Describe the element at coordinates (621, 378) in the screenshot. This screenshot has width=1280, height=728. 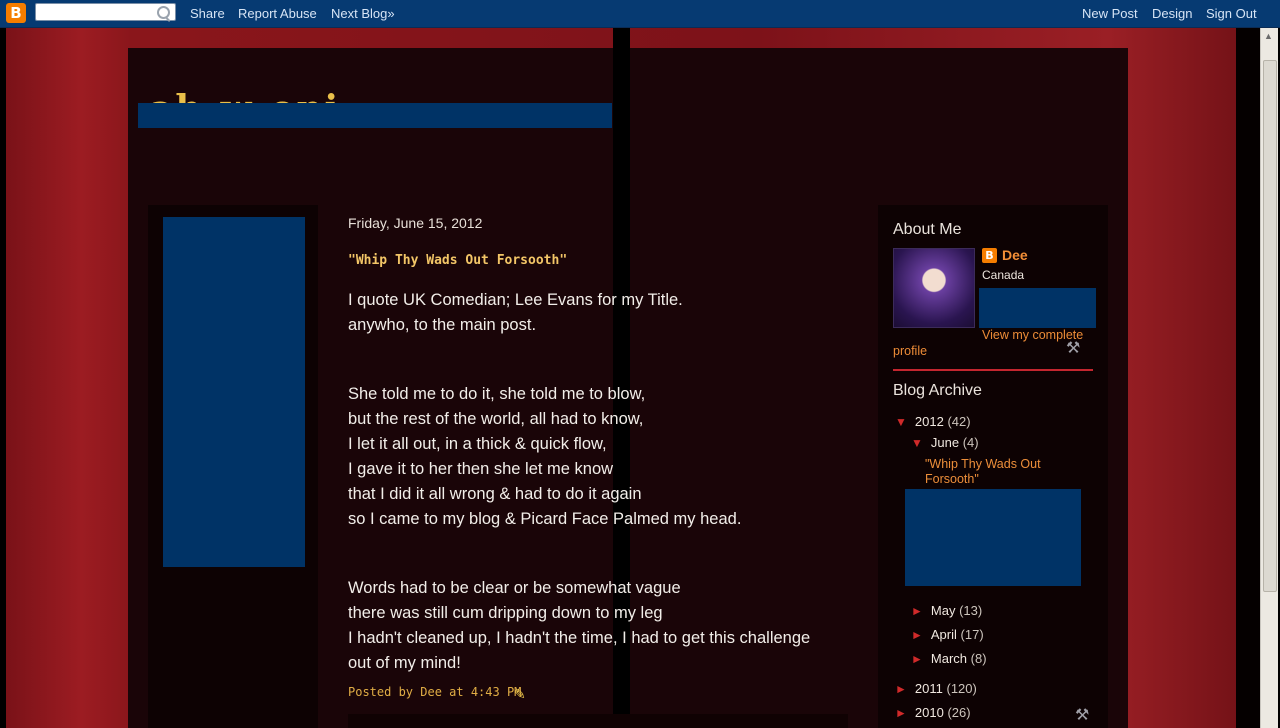
I see `center-stripe` at that location.